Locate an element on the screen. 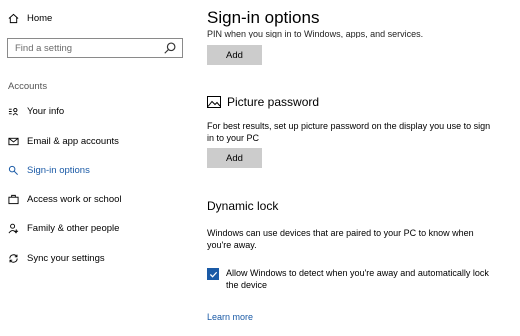 This screenshot has height=336, width=520. sidebar-item-email-app-accounts: Email & app accounts is located at coordinates (95, 141).